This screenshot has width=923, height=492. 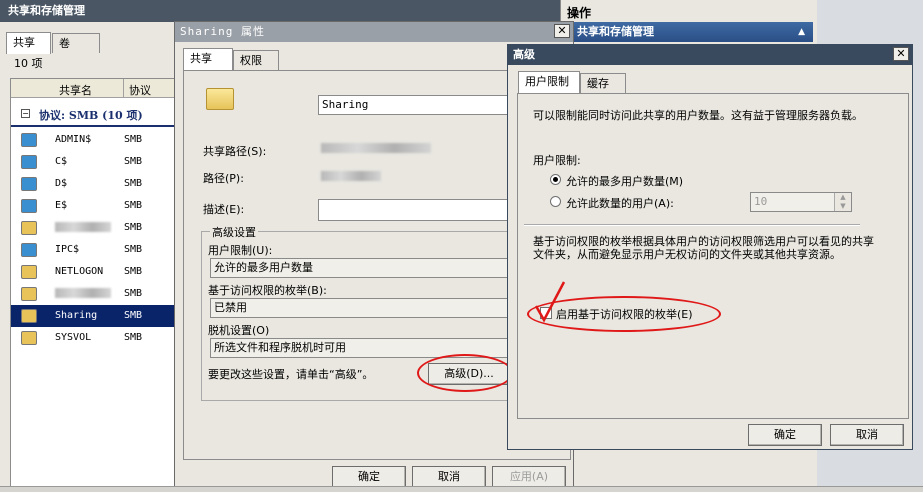 I want to click on advanced-title: 高级, so click(x=710, y=55).